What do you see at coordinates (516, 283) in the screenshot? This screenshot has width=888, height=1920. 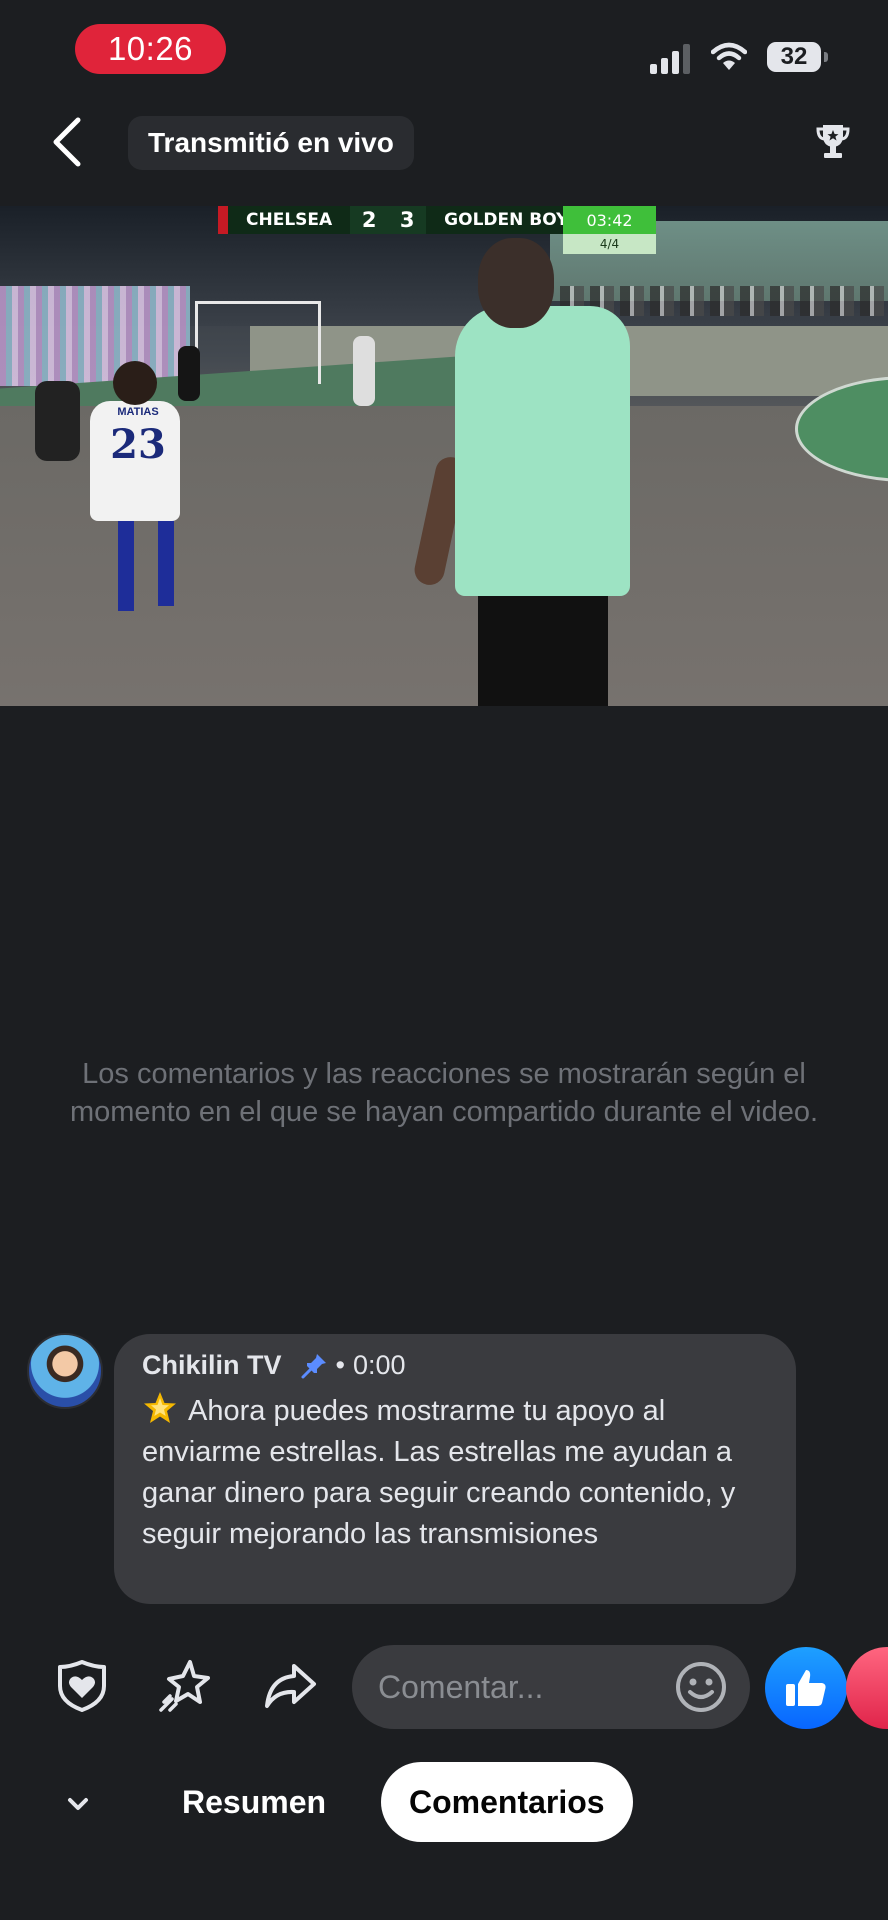 I see `video-referee-head` at bounding box center [516, 283].